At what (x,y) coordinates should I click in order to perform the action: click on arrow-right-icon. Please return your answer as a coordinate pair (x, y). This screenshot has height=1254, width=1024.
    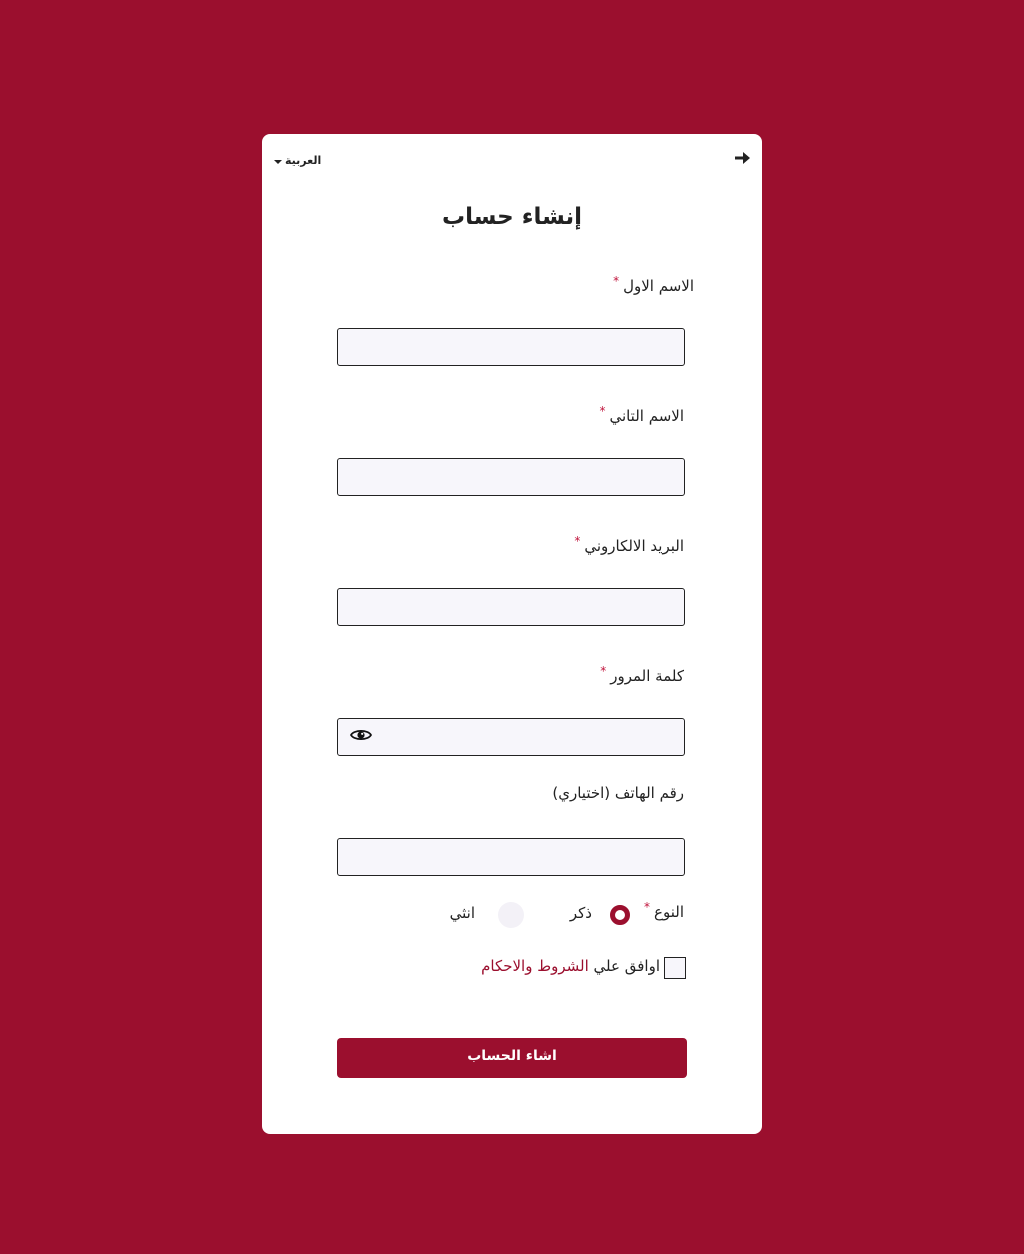
    Looking at the image, I should click on (742, 158).